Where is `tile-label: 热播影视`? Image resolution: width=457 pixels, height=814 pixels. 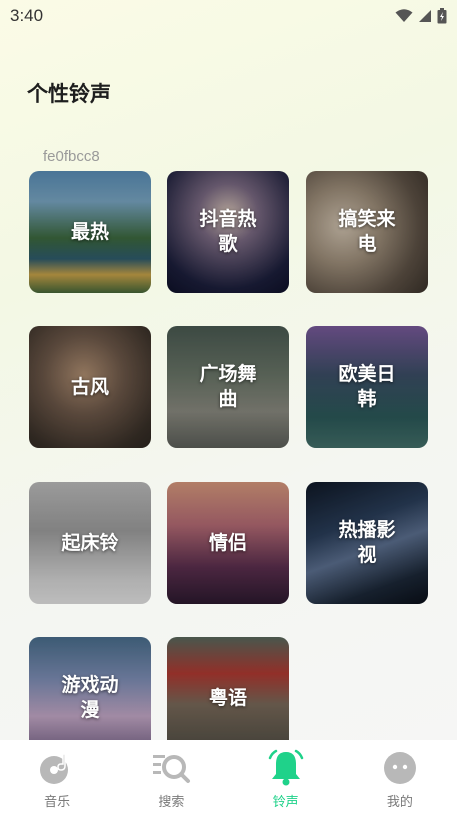
tile-label: 热播影视 is located at coordinates (367, 542).